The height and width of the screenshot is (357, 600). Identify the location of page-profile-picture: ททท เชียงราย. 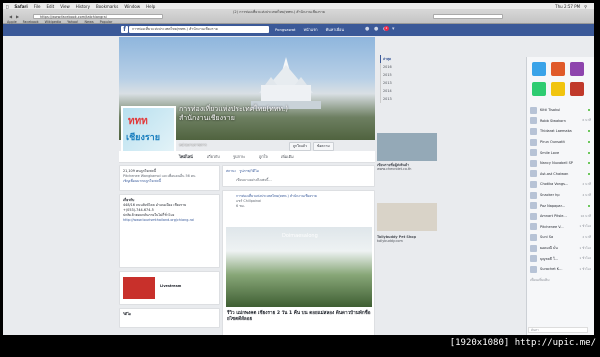
(148, 131).